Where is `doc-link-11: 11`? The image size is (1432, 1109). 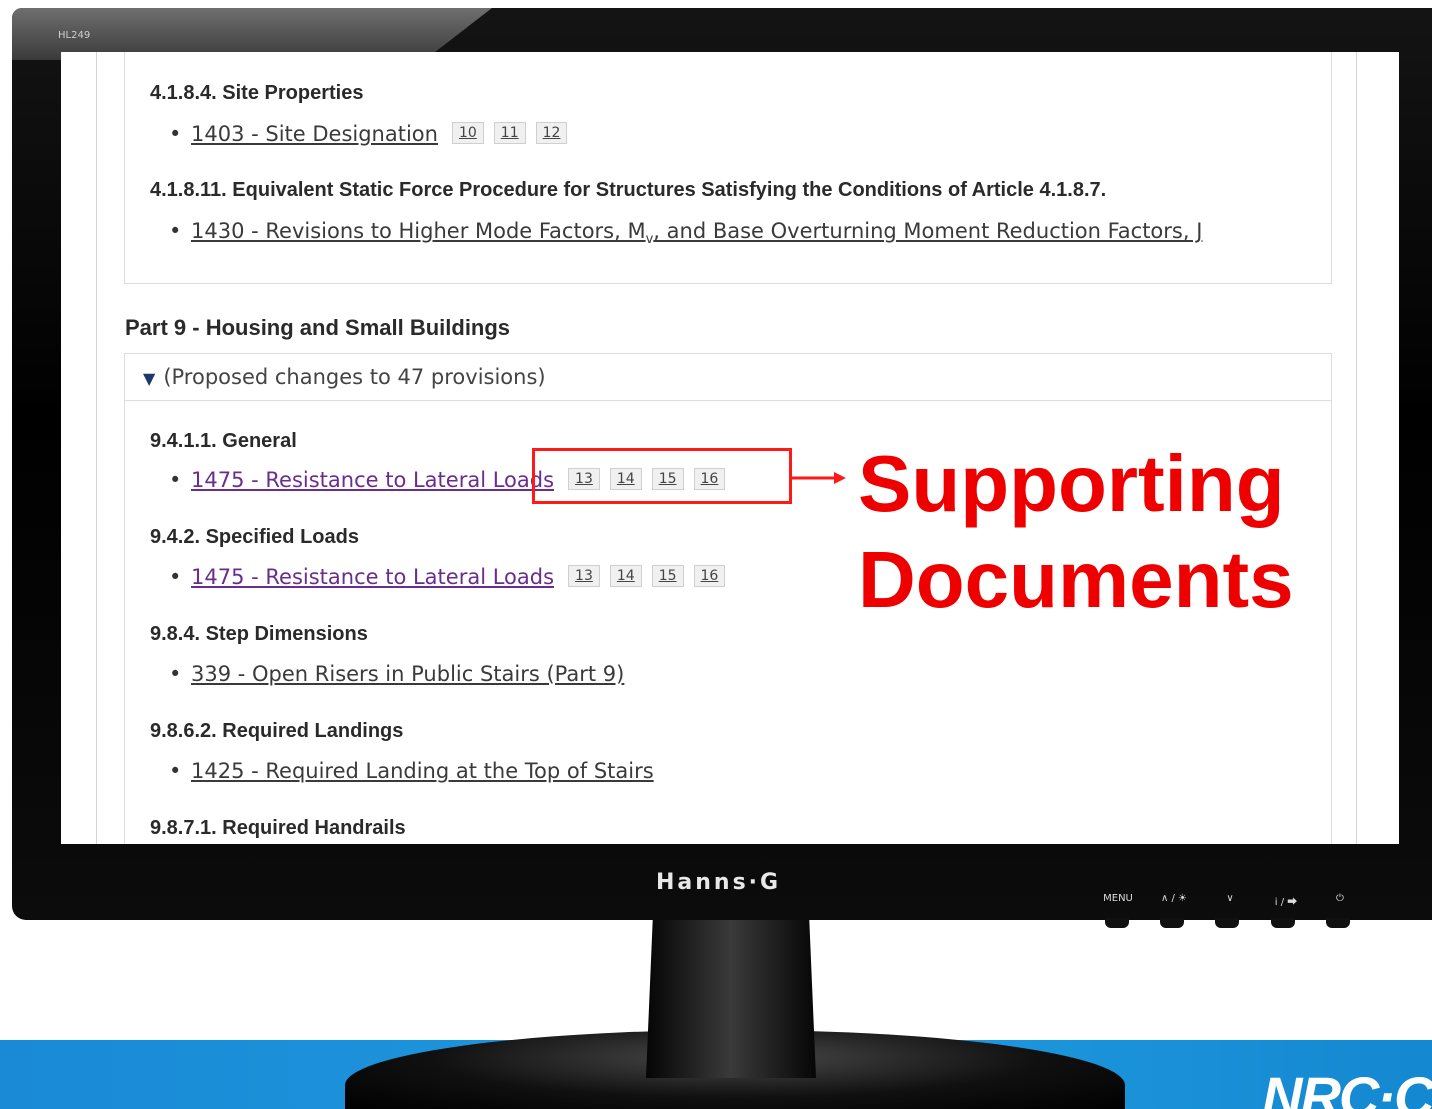
doc-link-11: 11 is located at coordinates (509, 133).